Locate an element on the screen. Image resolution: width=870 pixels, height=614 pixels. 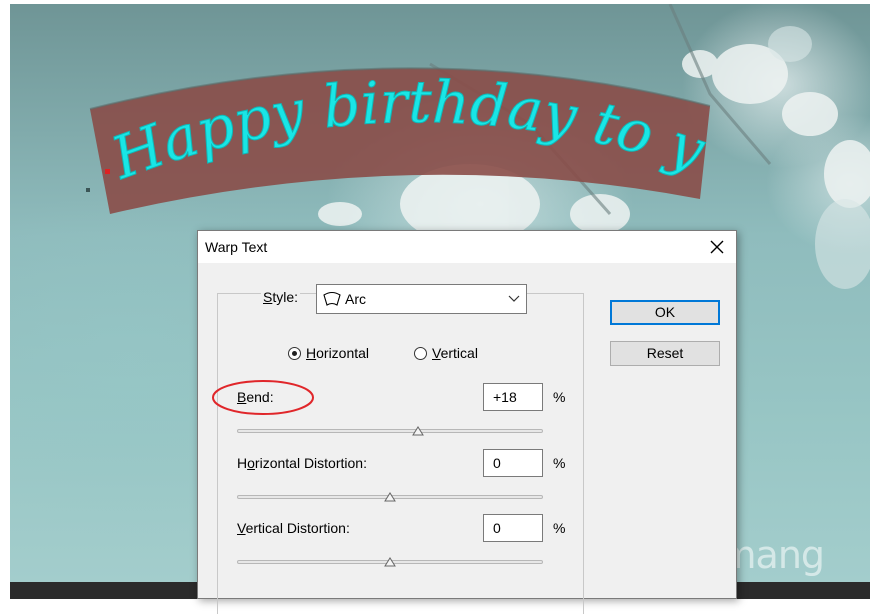
horizontal-distortion-input: 0 is located at coordinates (513, 463).